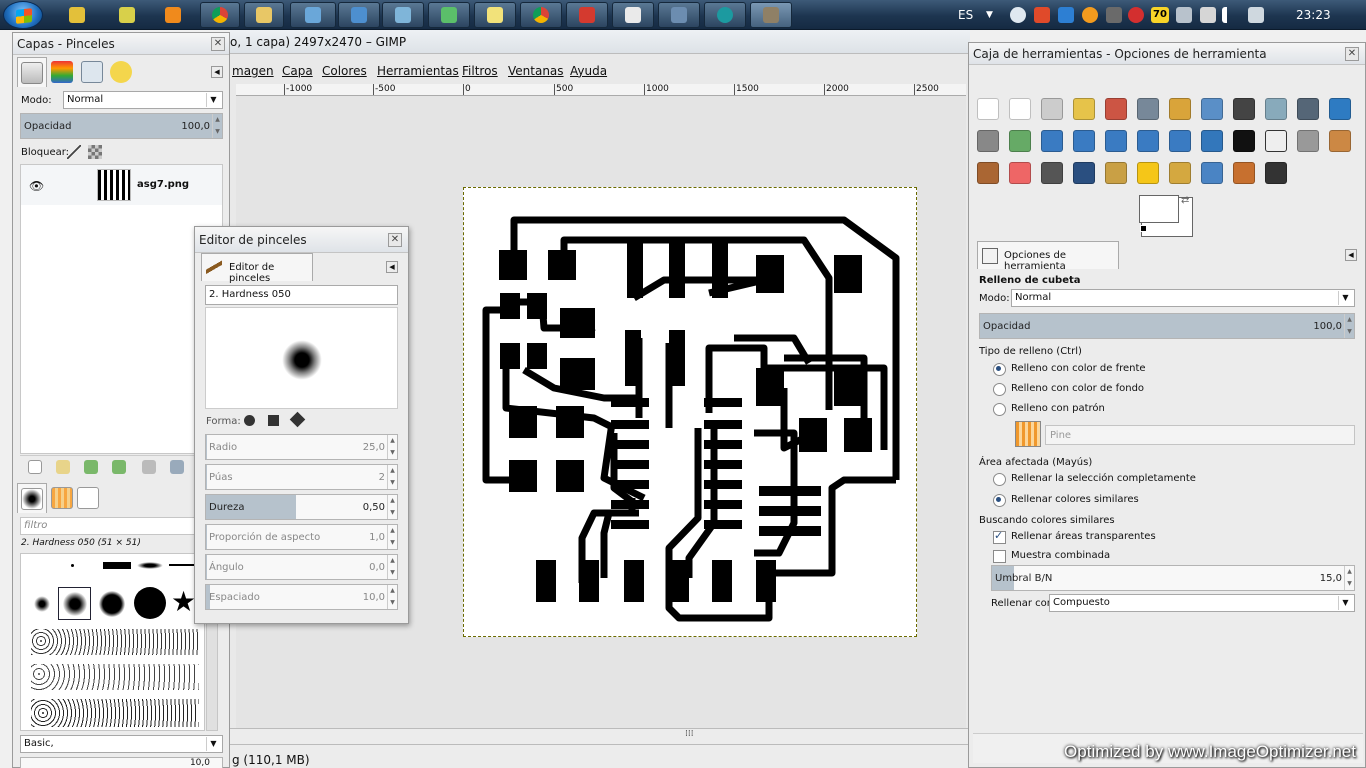 The height and width of the screenshot is (768, 1366). What do you see at coordinates (249, 420) in the screenshot?
I see `circle-shape-icon` at bounding box center [249, 420].